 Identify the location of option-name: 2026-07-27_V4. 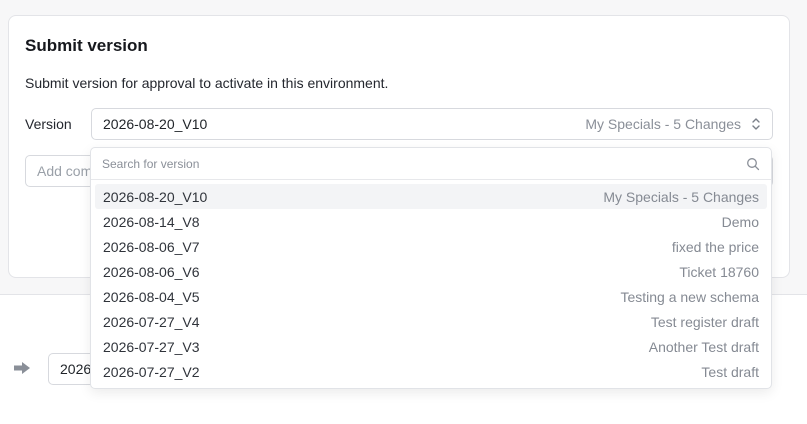
(151, 321).